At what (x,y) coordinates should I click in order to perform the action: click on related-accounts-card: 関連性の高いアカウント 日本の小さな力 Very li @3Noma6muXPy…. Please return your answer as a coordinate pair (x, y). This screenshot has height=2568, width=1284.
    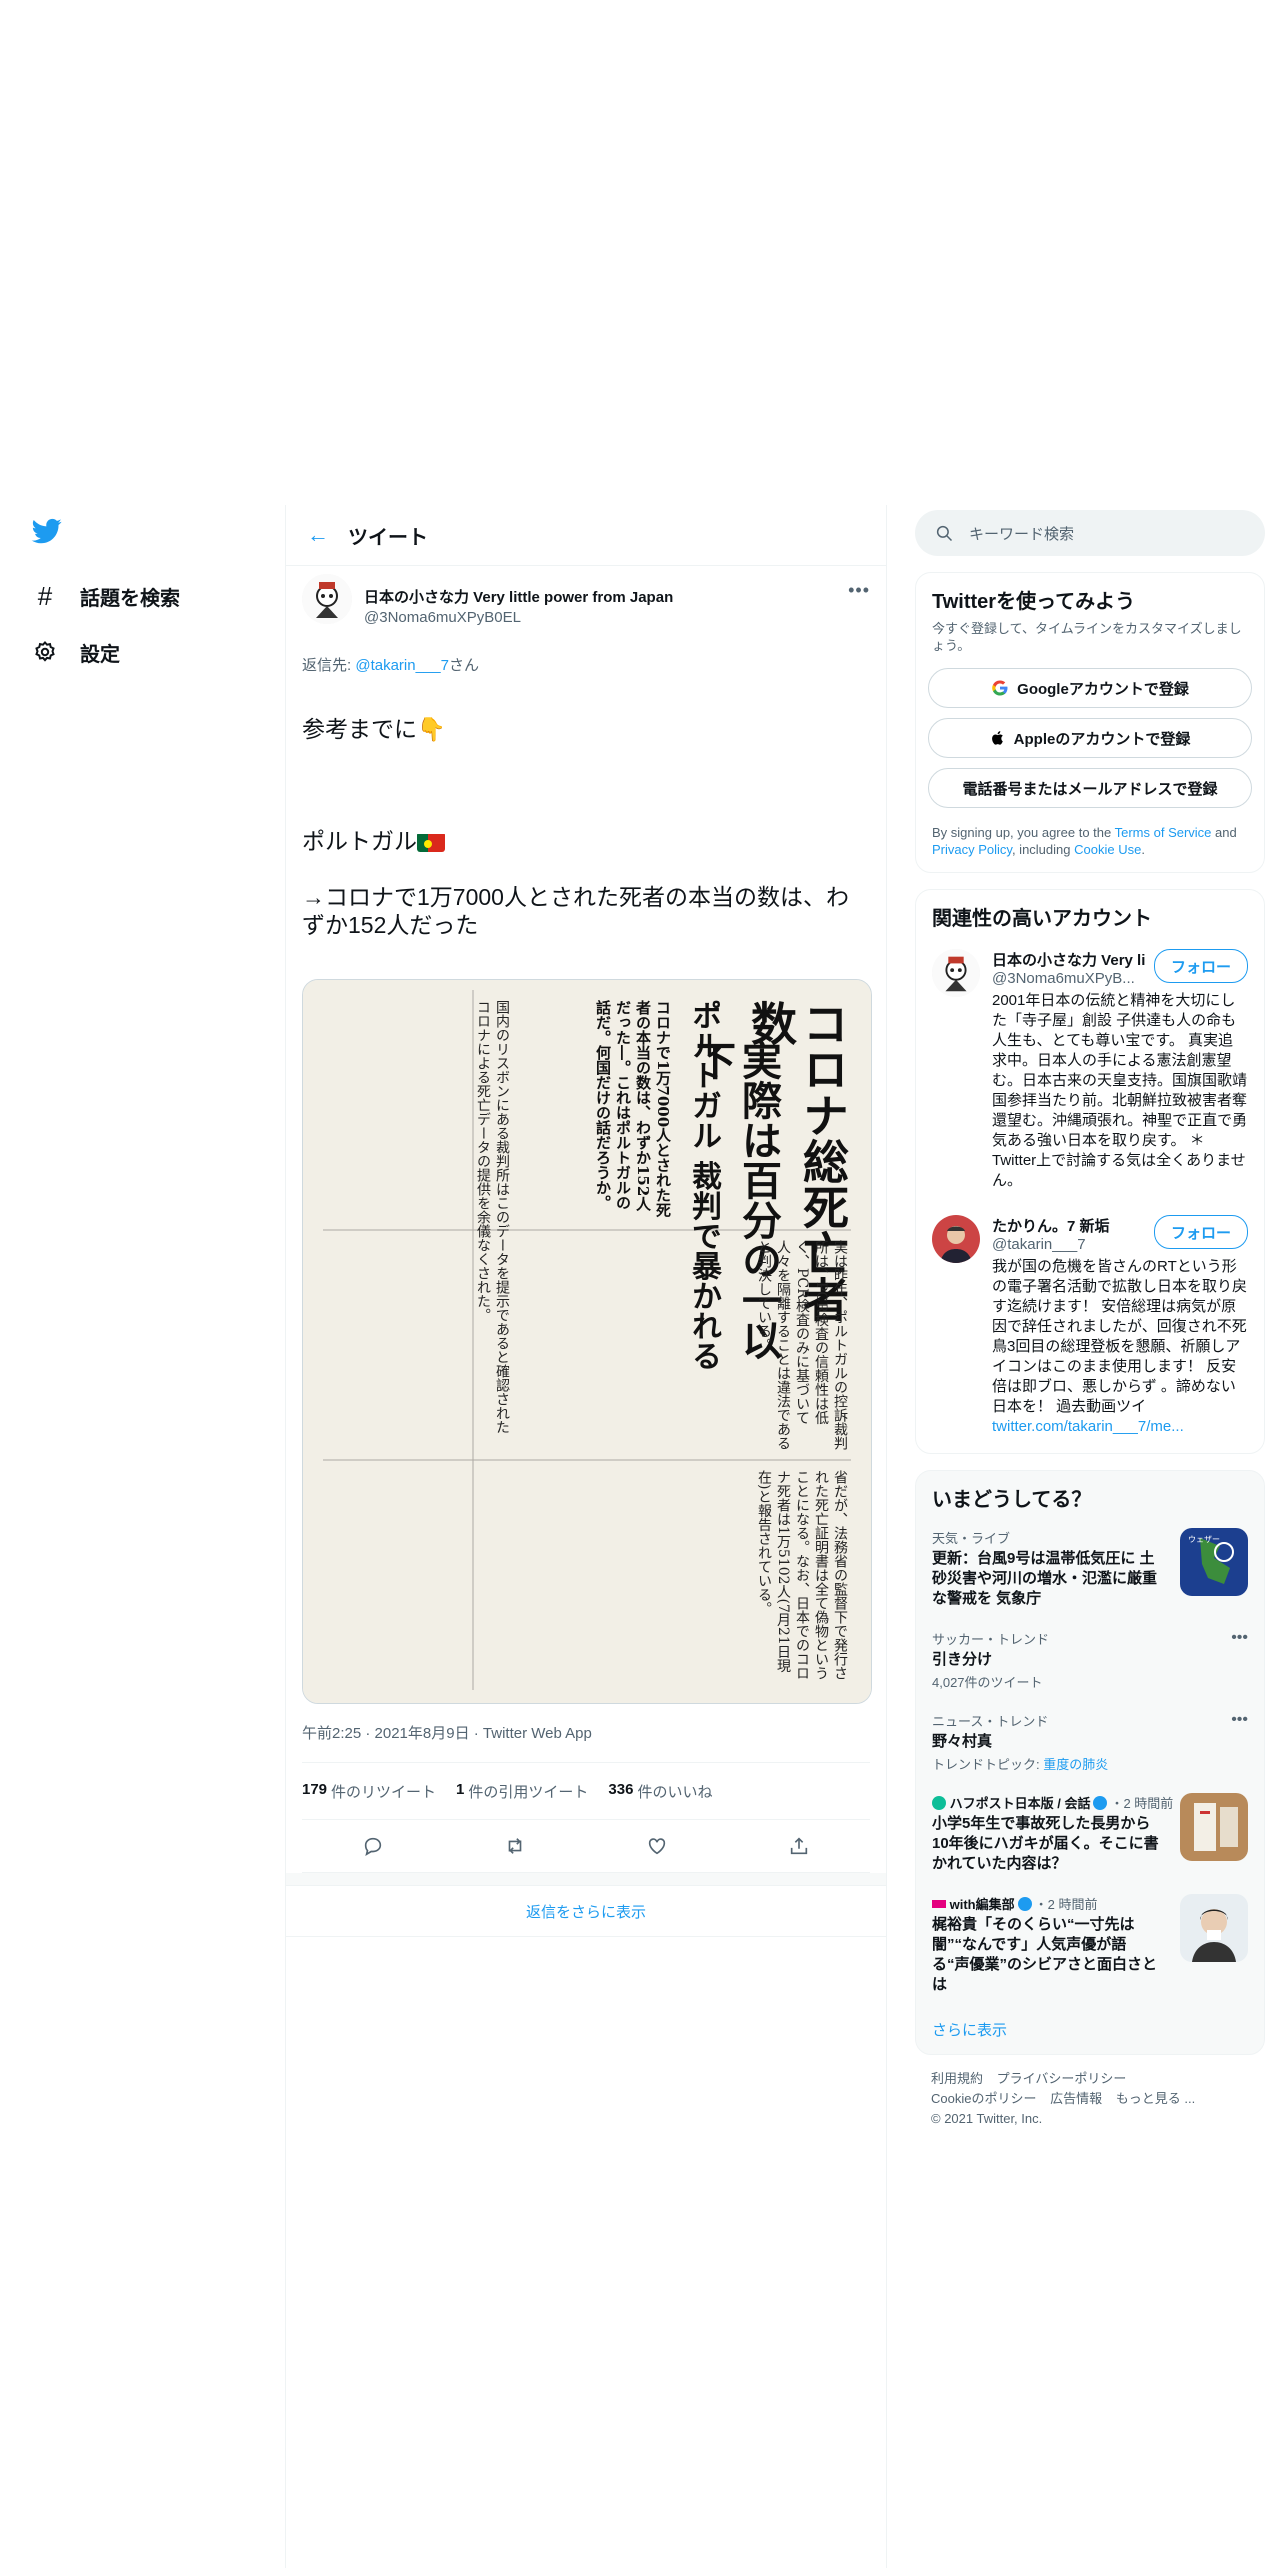
    Looking at the image, I should click on (1090, 1171).